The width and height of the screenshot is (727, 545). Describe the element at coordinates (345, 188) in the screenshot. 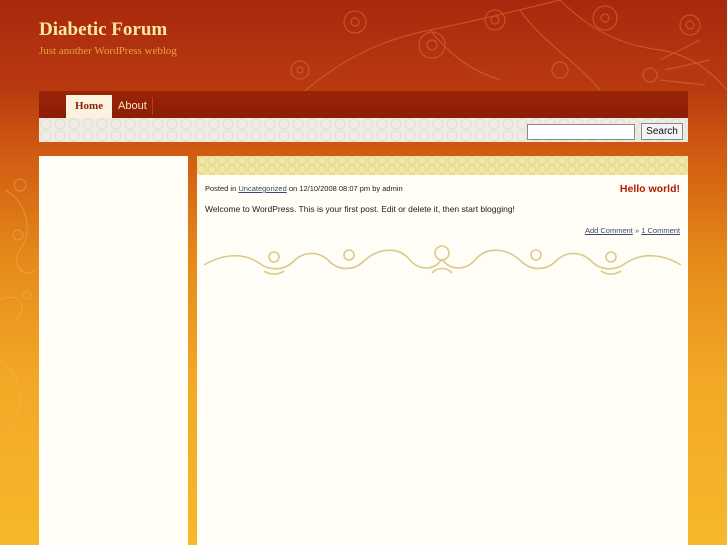

I see `post-meta-suffix: on 12/10/2008 08:07 pm by admin` at that location.